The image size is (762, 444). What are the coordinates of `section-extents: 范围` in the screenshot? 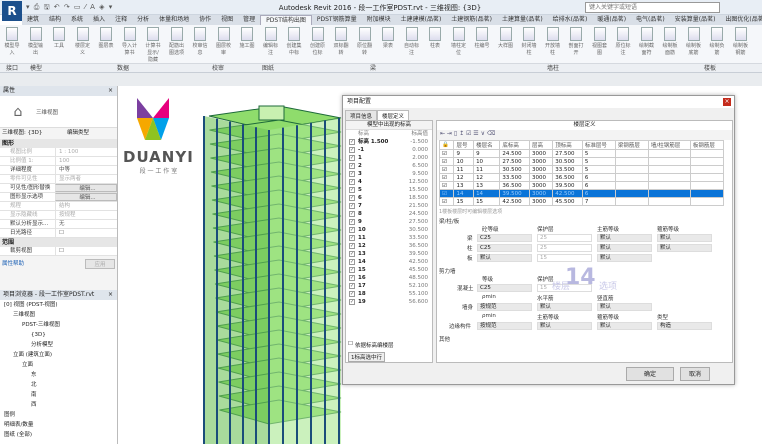 It's located at (58, 242).